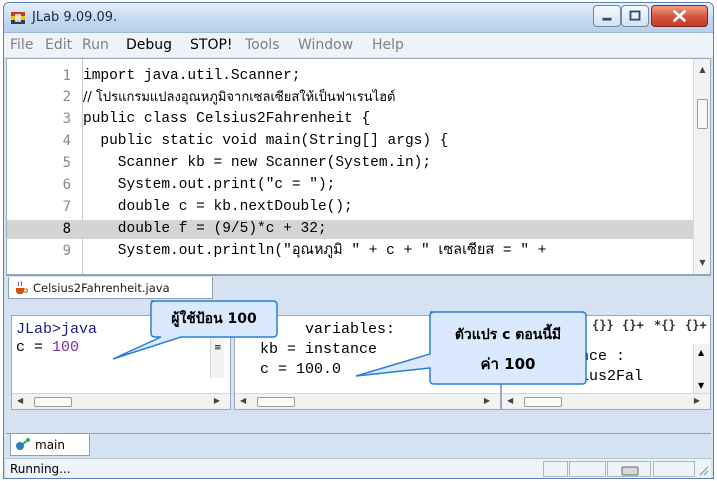  What do you see at coordinates (214, 319) in the screenshot?
I see `callout-text: ผู้ใช้ป้อน 100` at bounding box center [214, 319].